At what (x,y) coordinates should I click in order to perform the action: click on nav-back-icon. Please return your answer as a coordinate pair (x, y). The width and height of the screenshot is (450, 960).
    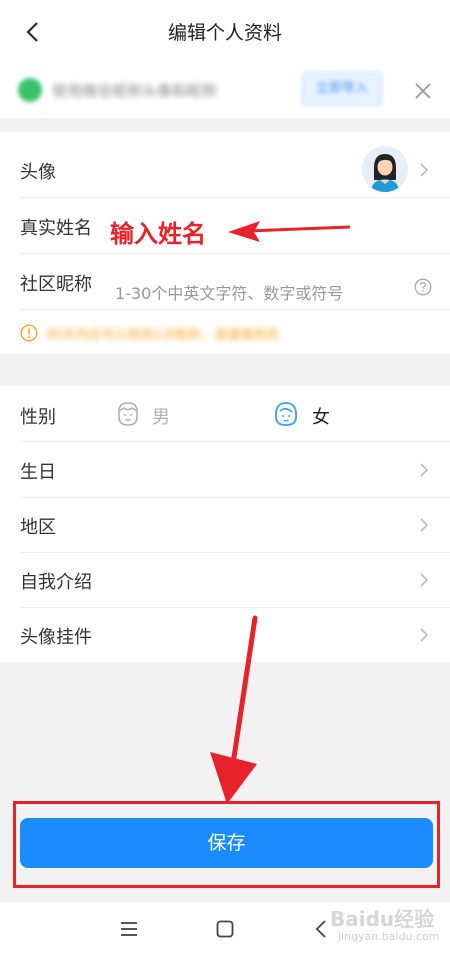
    Looking at the image, I should click on (321, 929).